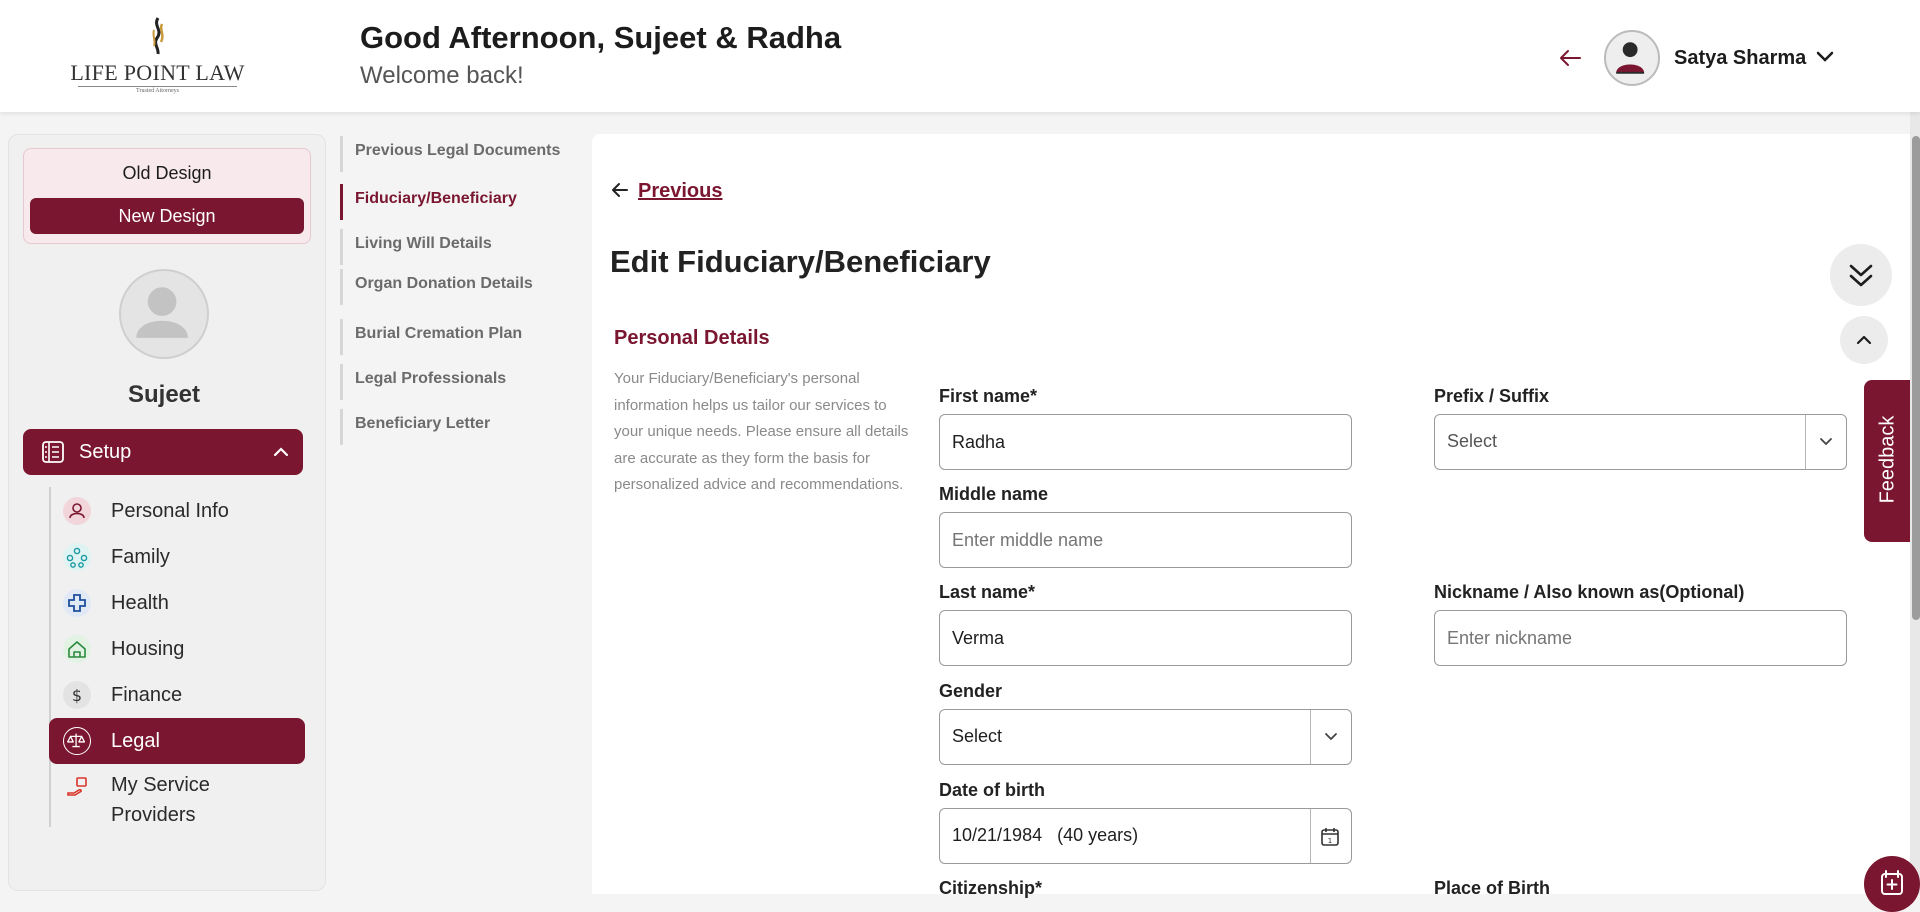  What do you see at coordinates (160, 800) in the screenshot?
I see `sidebar-item-label: My Service Providers` at bounding box center [160, 800].